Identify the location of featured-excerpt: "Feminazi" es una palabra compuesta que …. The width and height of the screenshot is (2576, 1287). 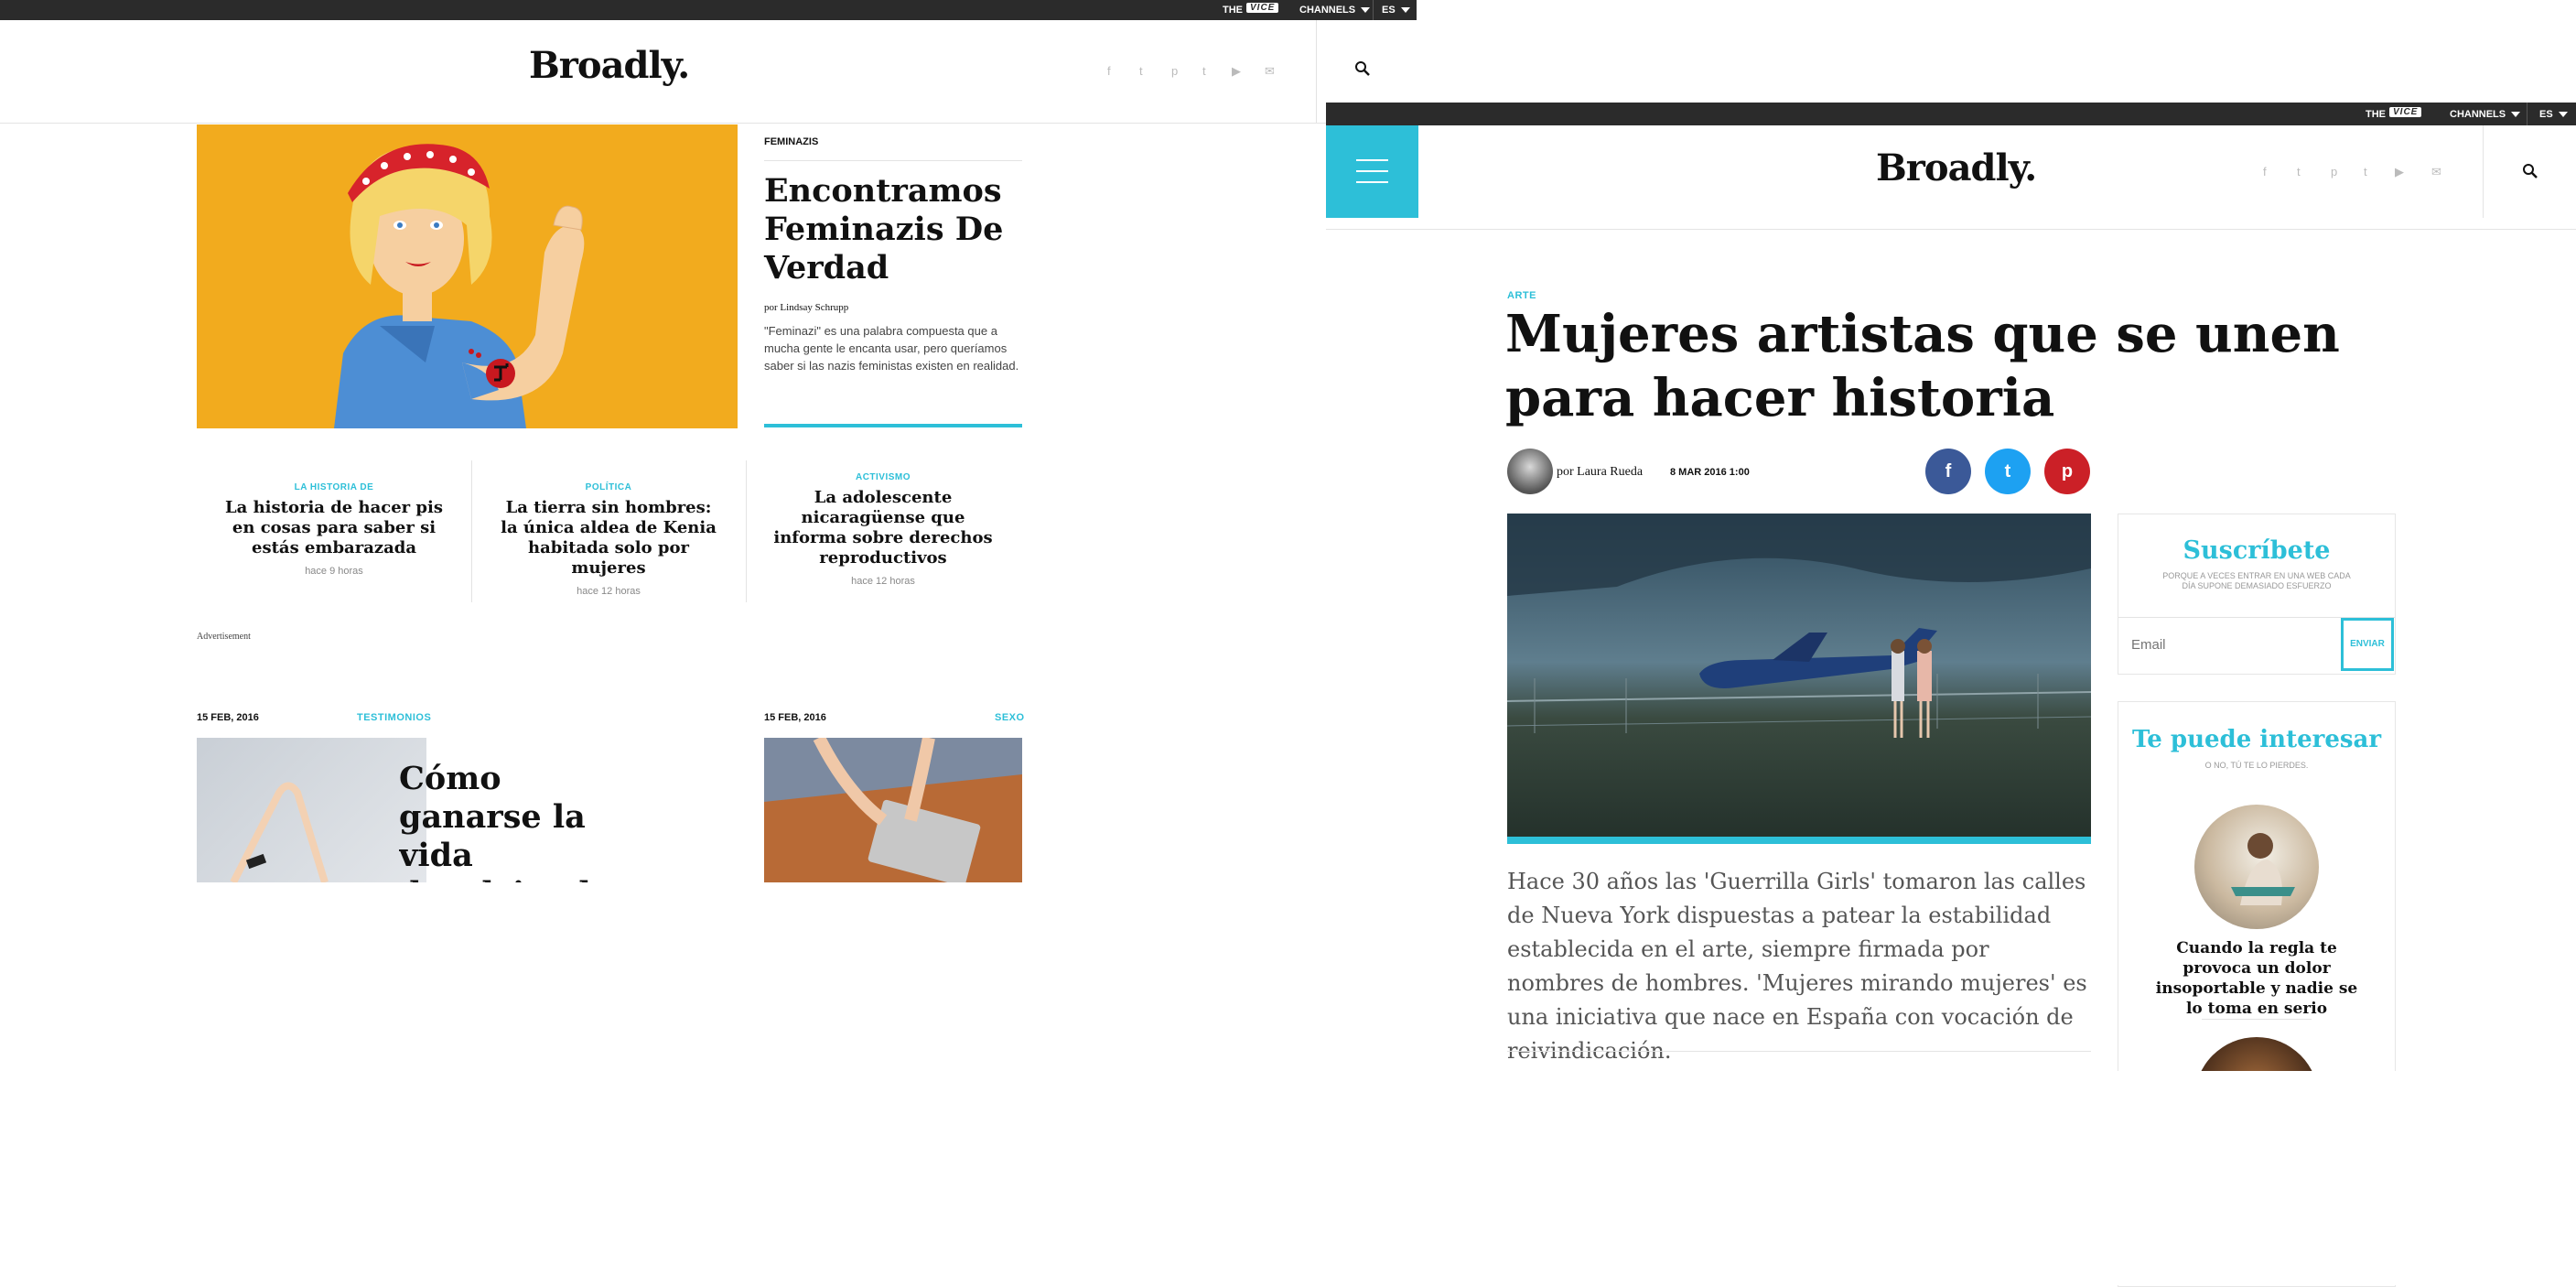
(891, 348).